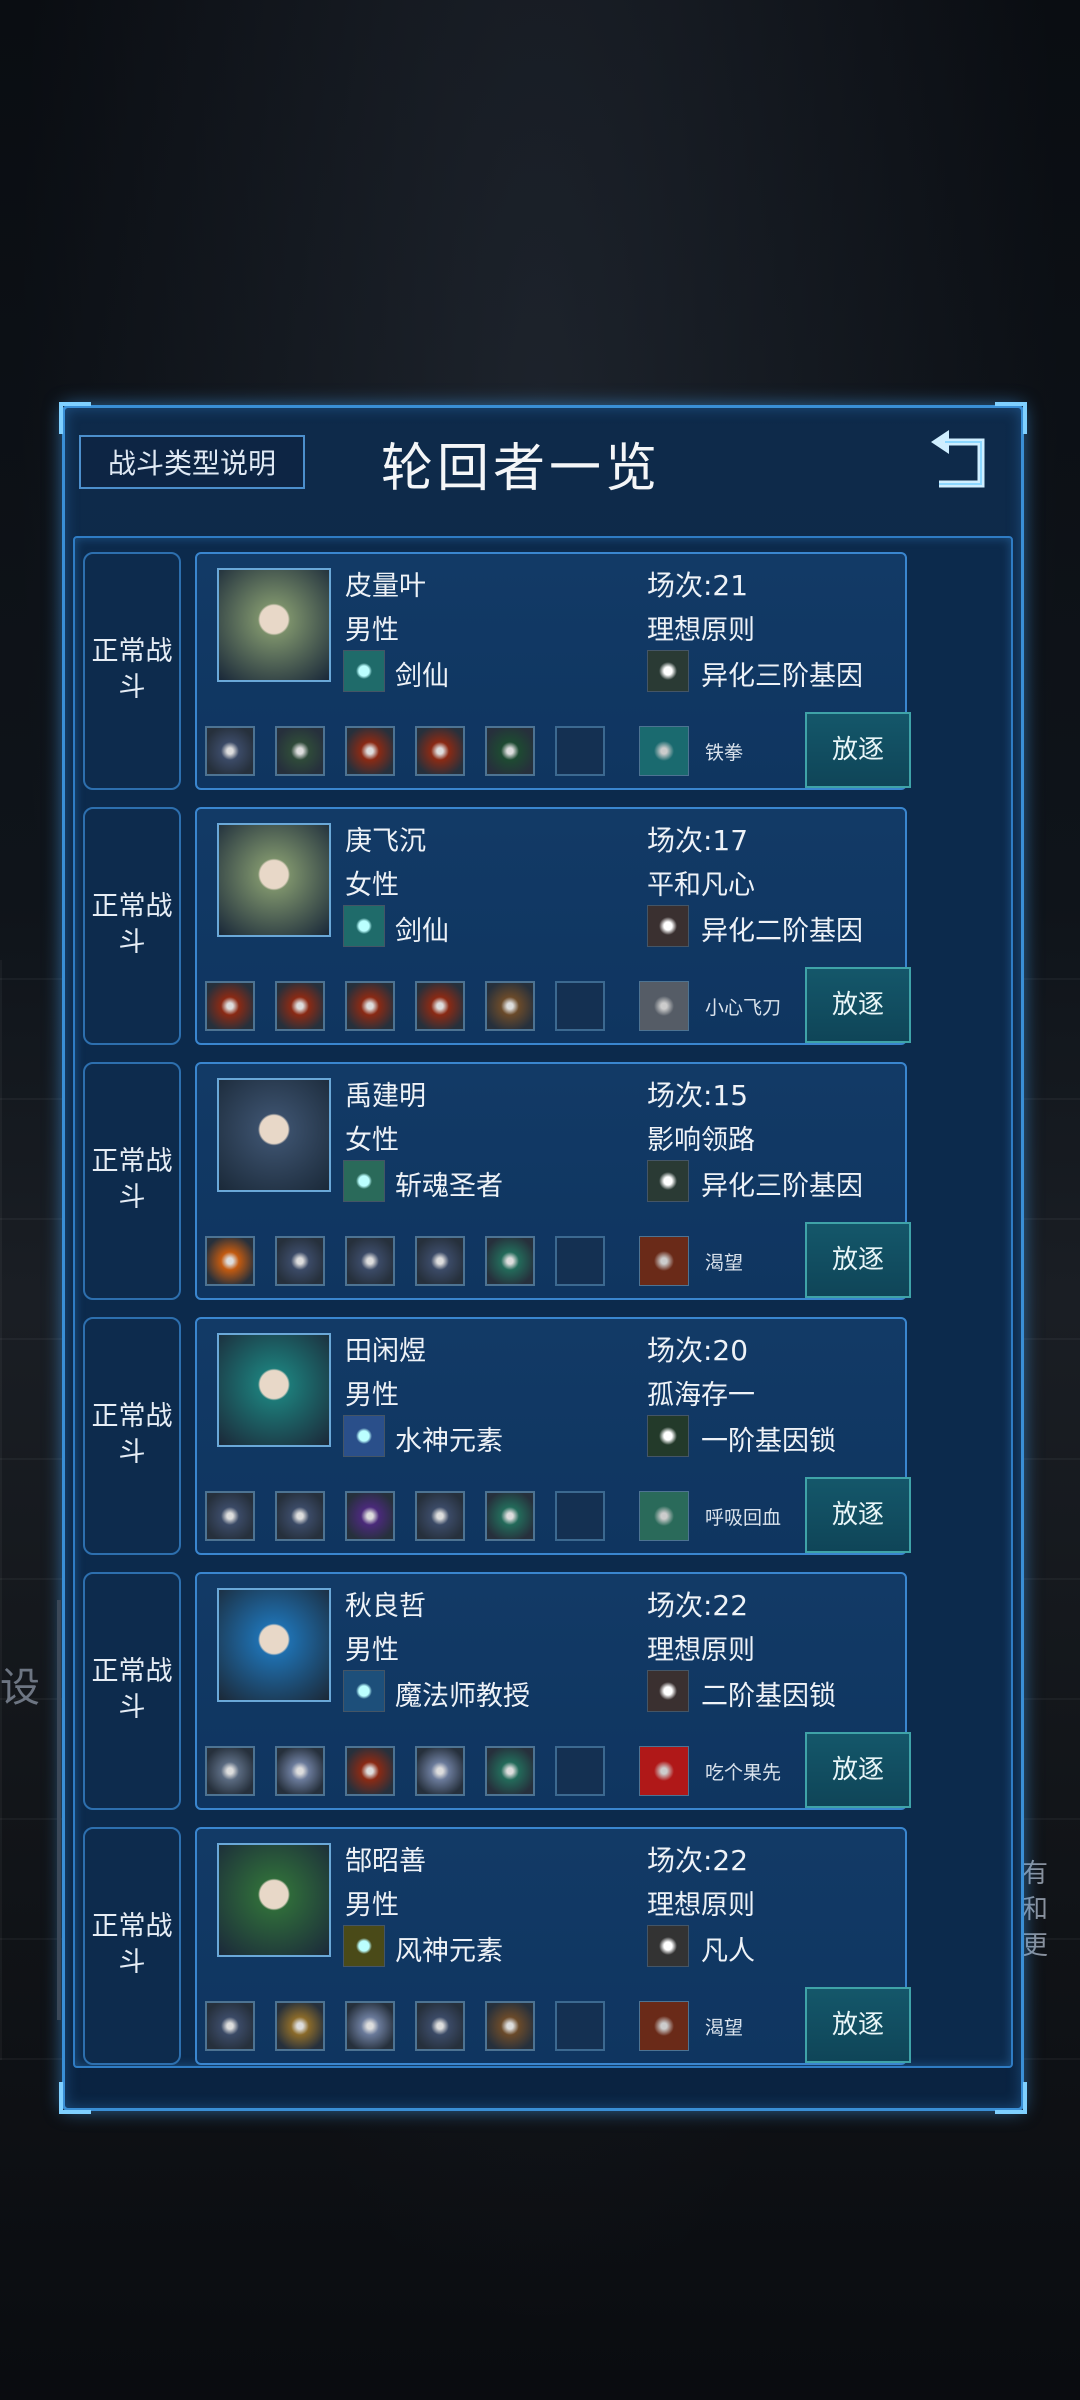 This screenshot has height=2400, width=1080. Describe the element at coordinates (385, 1861) in the screenshot. I see `character-name: 郜昭善` at that location.